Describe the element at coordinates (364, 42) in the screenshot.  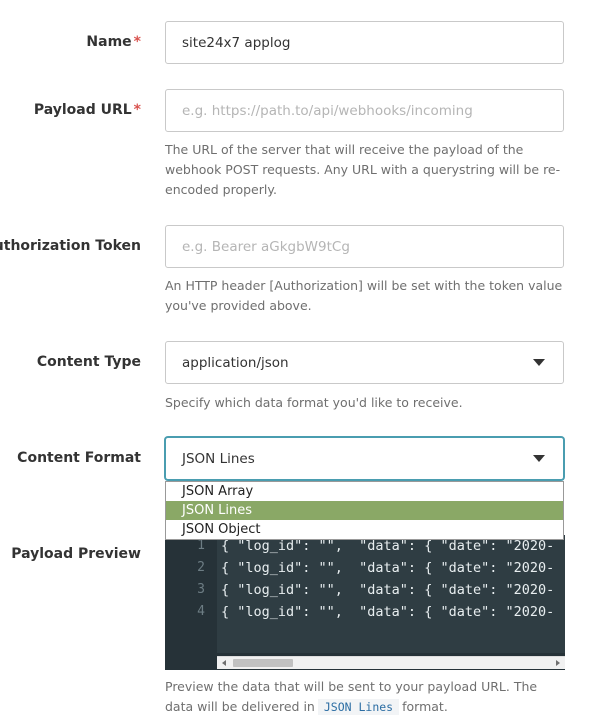
I see `name-input` at that location.